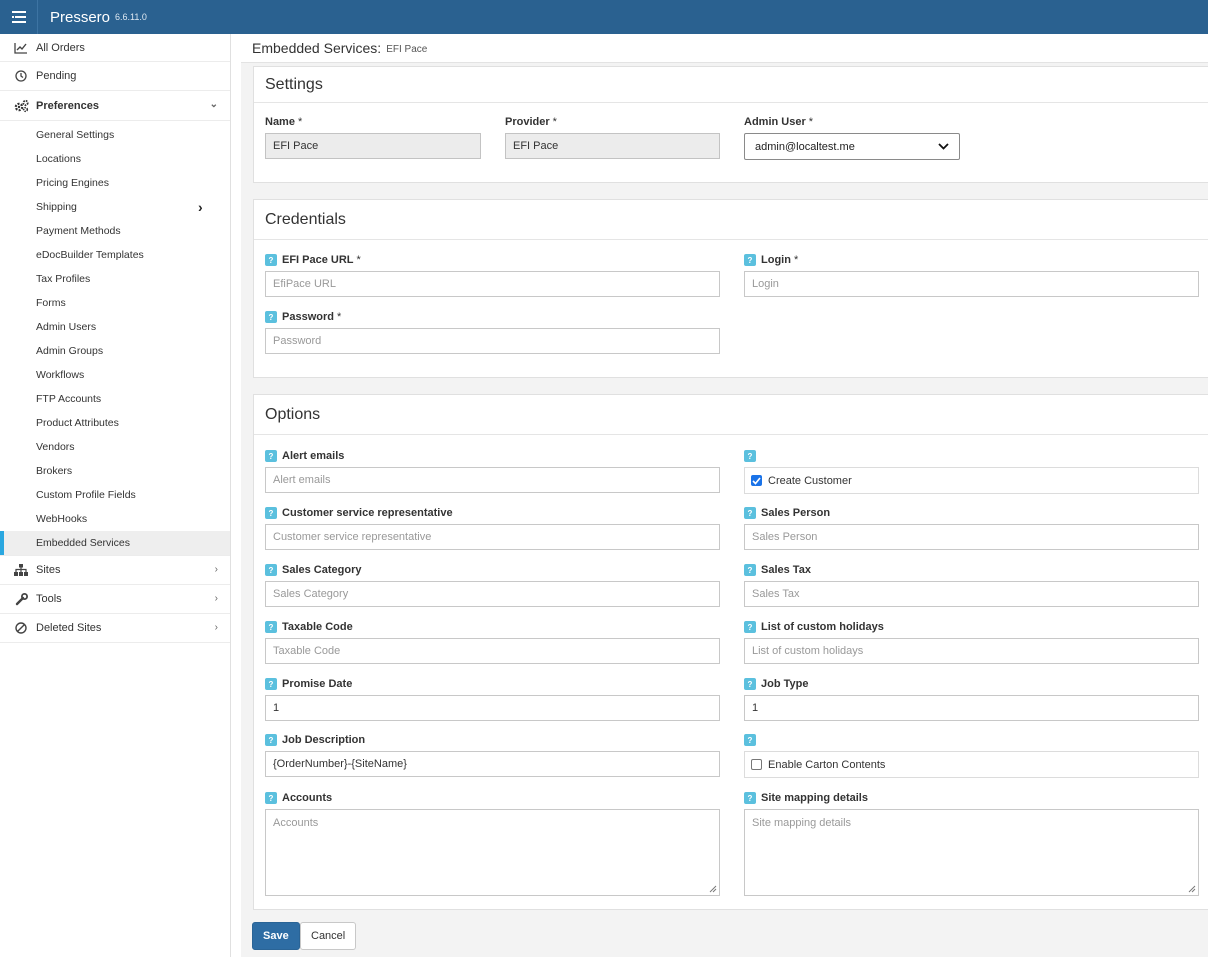 This screenshot has height=957, width=1208. Describe the element at coordinates (276, 936) in the screenshot. I see `save-button: Save` at that location.